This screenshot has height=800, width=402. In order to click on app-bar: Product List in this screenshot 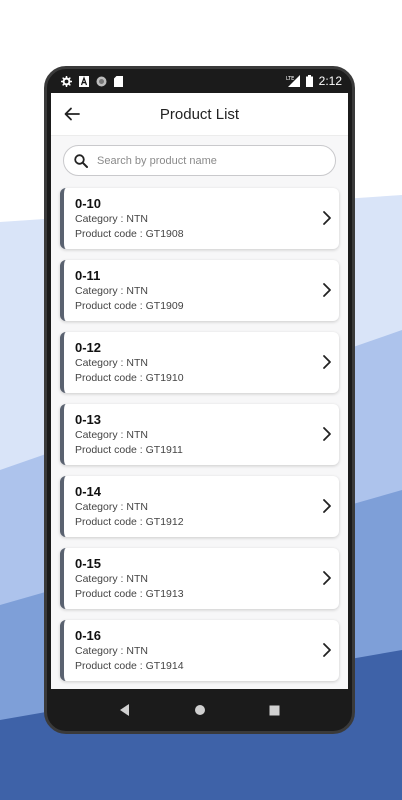, I will do `click(199, 114)`.